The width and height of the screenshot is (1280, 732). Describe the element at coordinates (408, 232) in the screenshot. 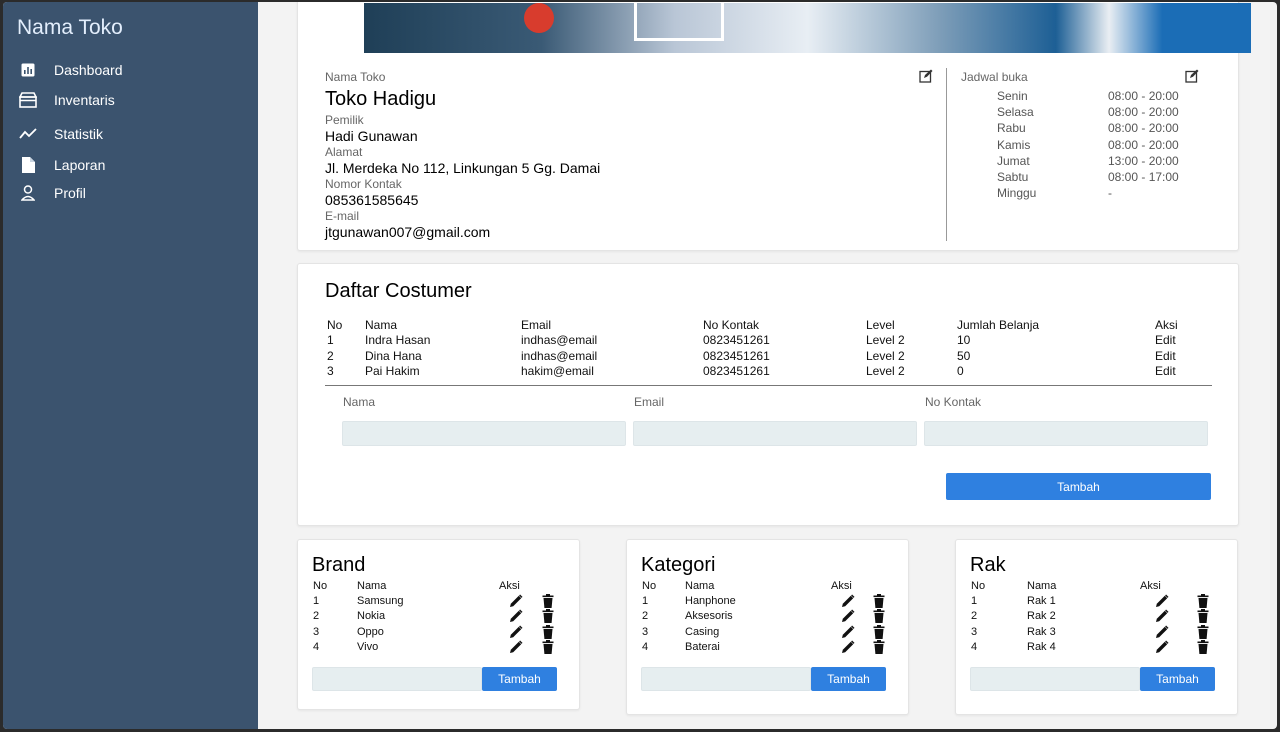

I see `email-value: jtgunawan007@gmail.com` at that location.